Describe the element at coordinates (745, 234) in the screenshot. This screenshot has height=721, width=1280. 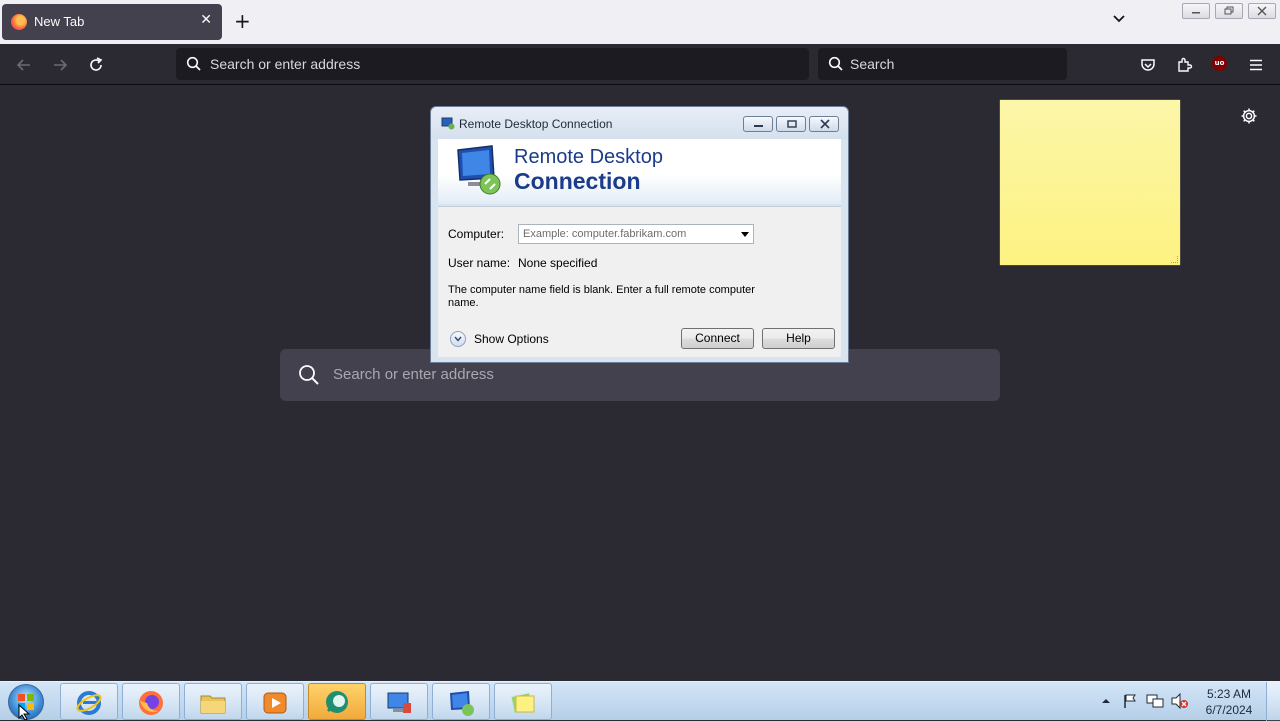
I see `dropdown-arrow-icon` at that location.